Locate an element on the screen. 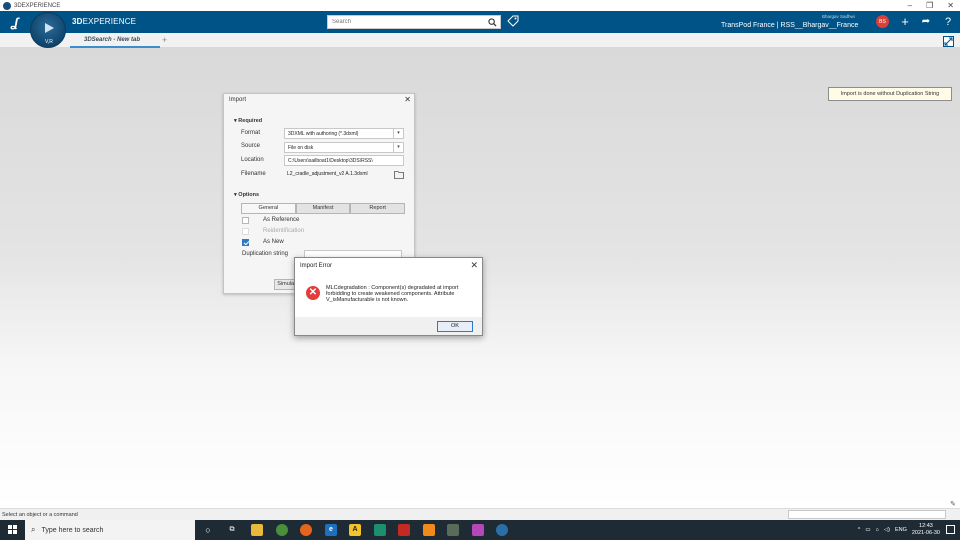  battery-icon: ▭ is located at coordinates (867, 530).